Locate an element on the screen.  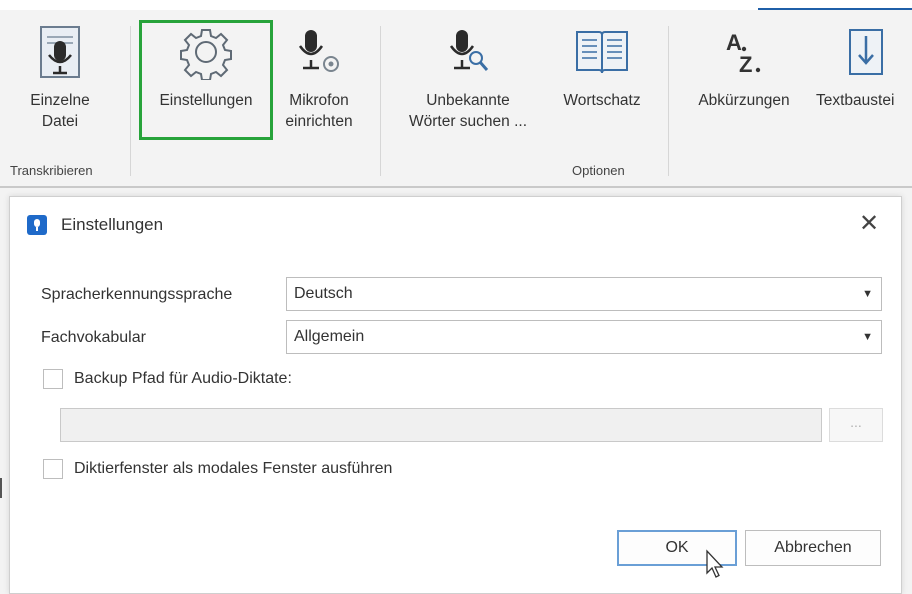
dialog-title-bar: Einstellungen is located at coordinates (95, 225).